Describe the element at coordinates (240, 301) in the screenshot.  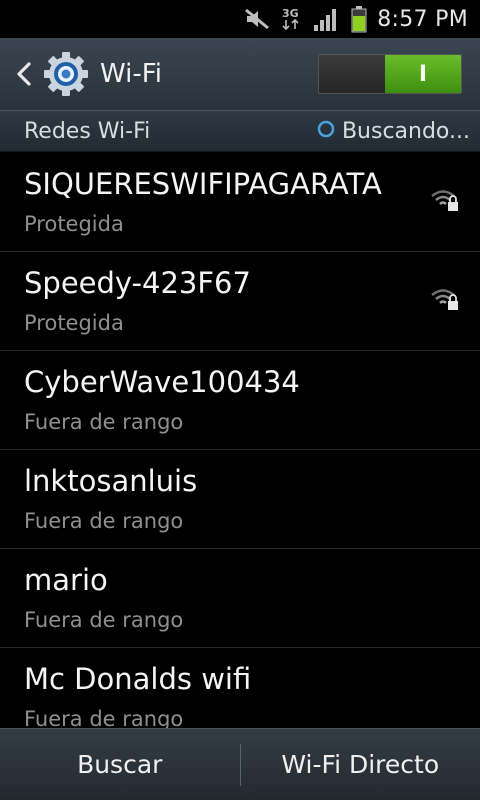
I see `list-item: Speedy-423F67 Protegida` at that location.